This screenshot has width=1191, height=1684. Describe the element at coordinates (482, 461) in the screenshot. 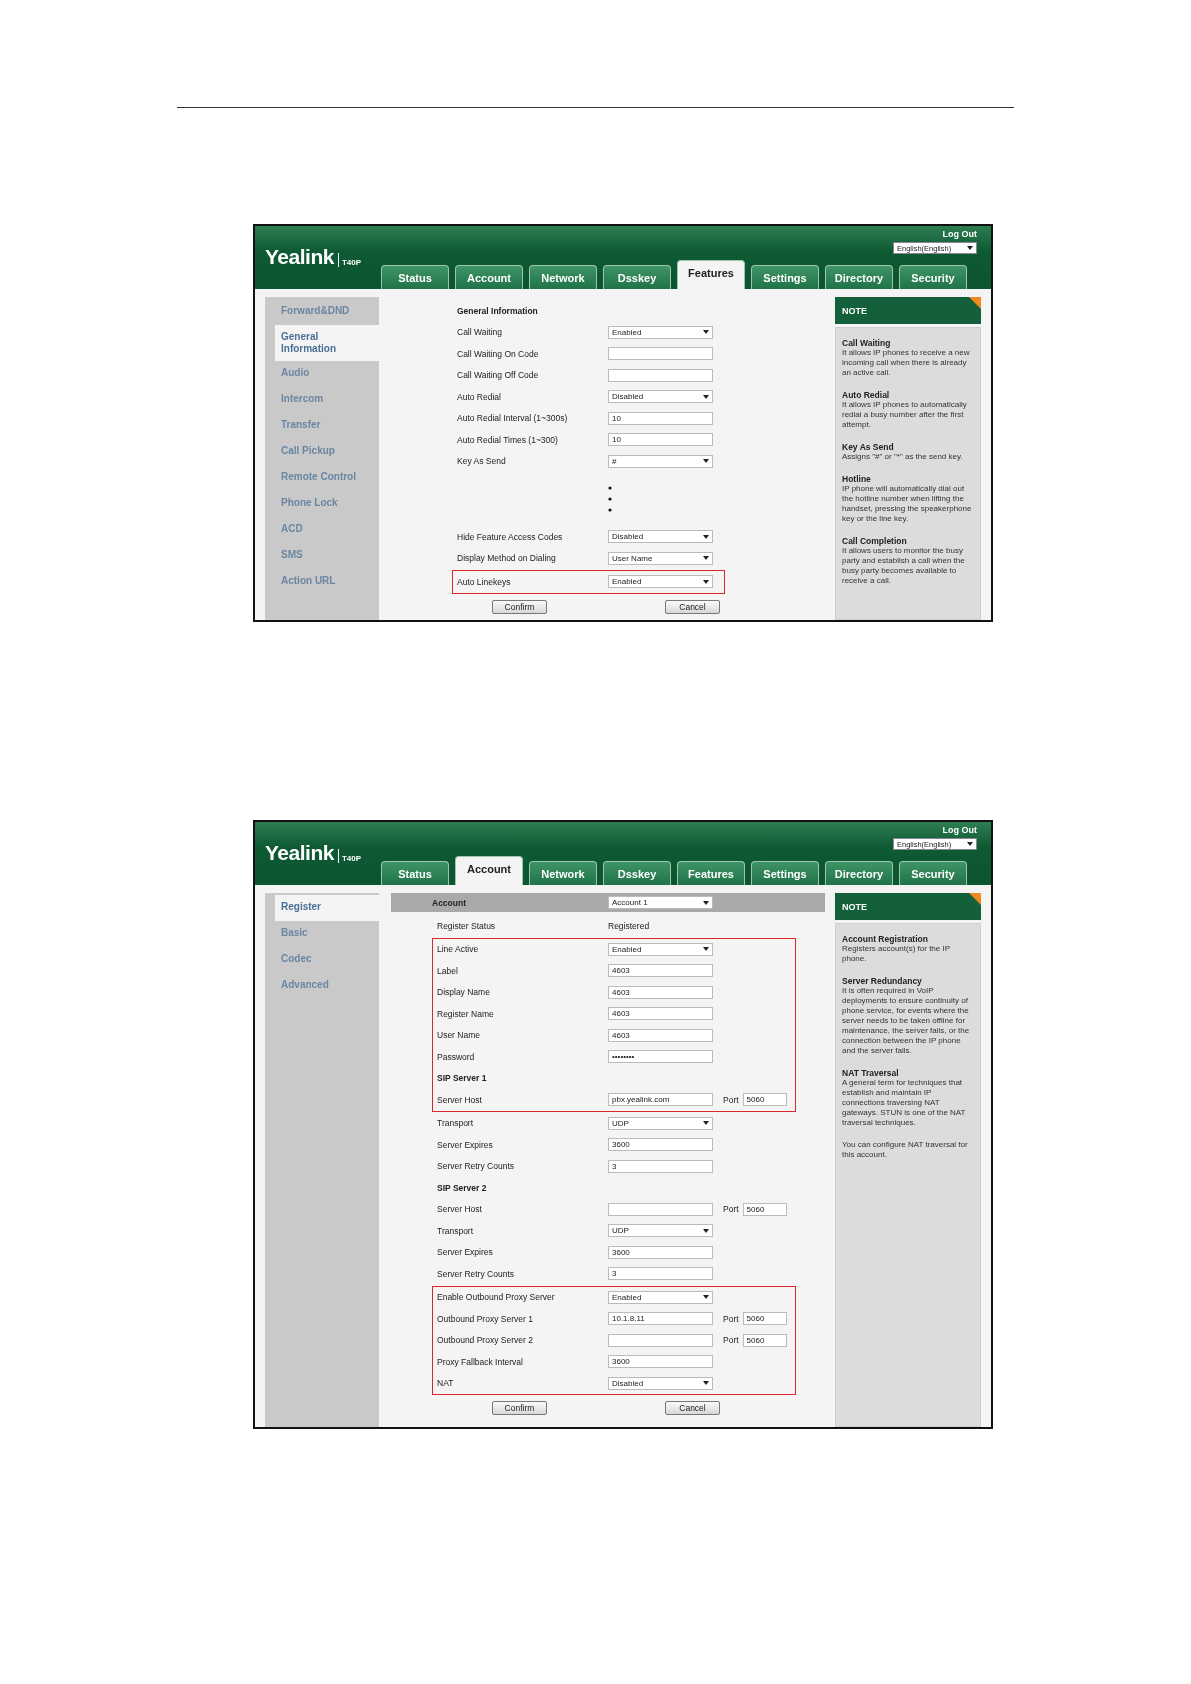

I see `field-label: Key As Send` at that location.